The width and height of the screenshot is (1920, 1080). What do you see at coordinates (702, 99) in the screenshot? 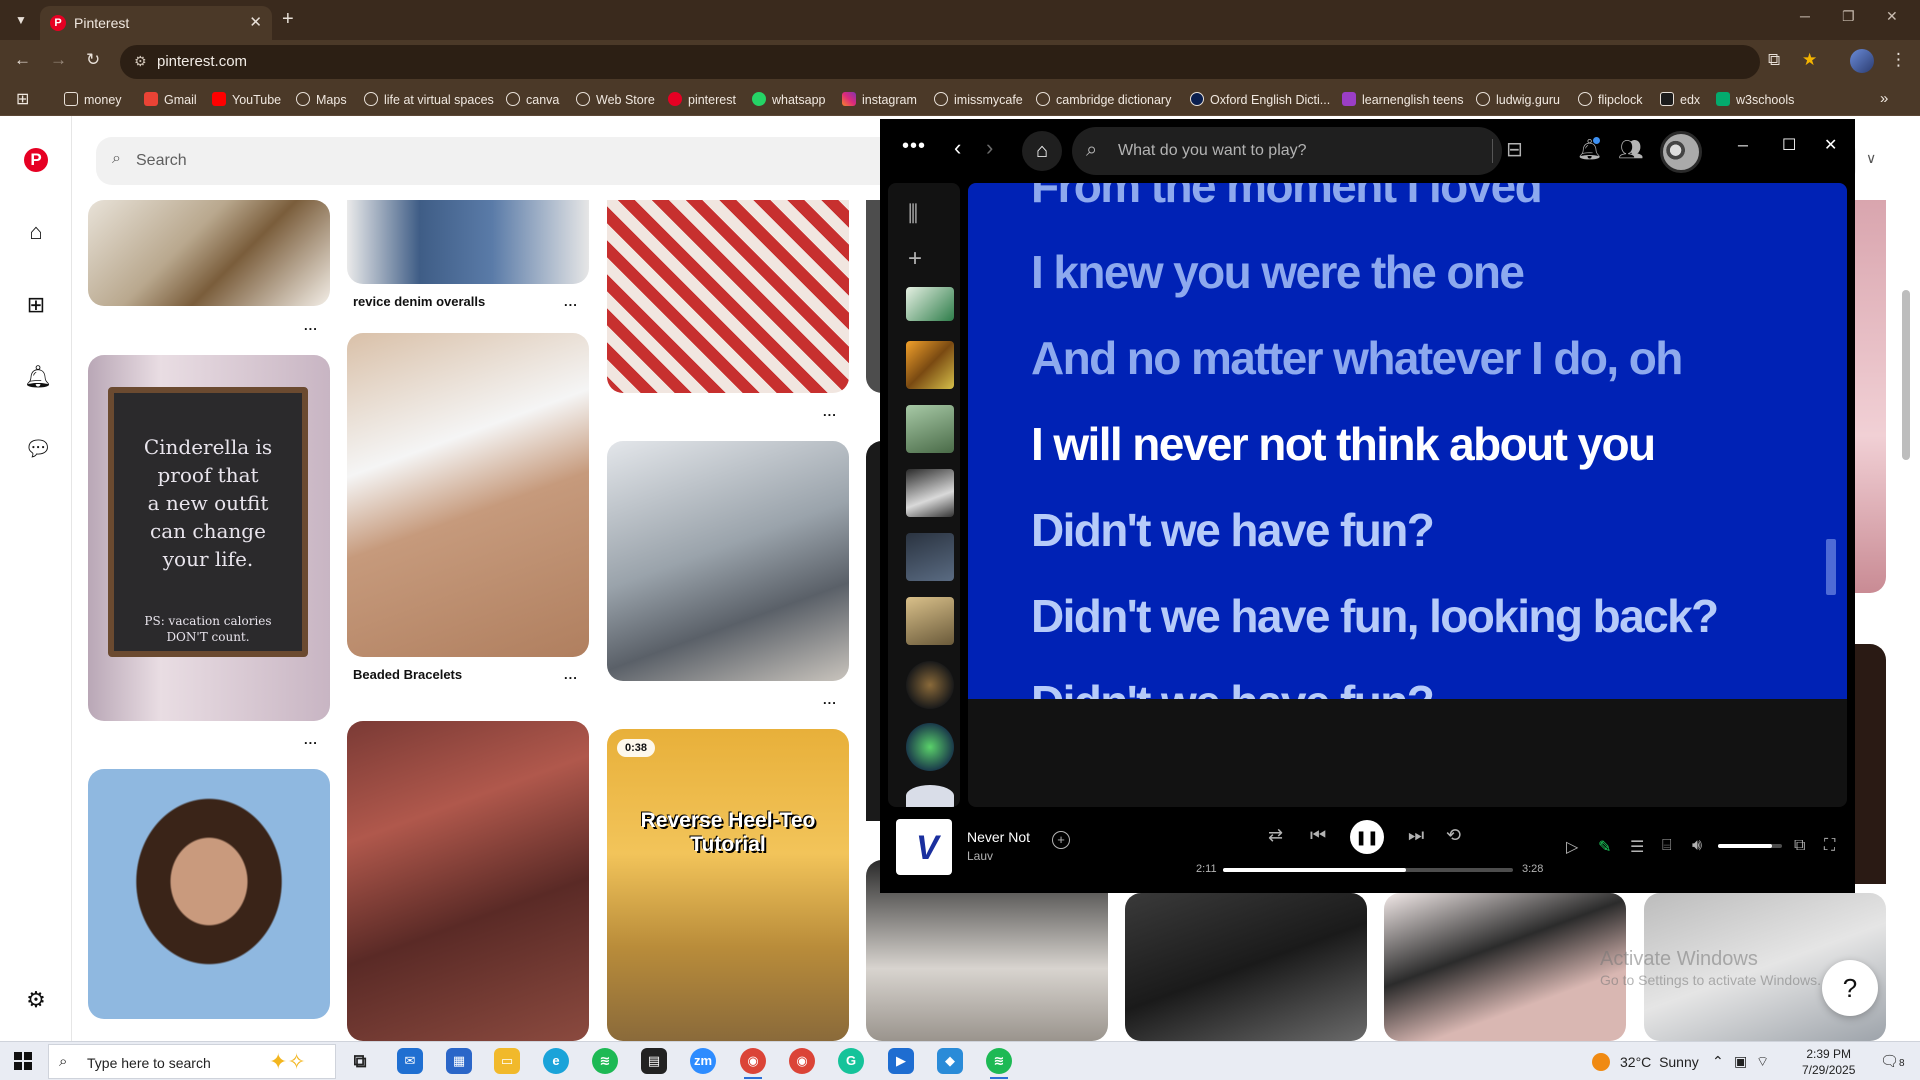
I see `bookmark-pinterest: pinterest` at bounding box center [702, 99].